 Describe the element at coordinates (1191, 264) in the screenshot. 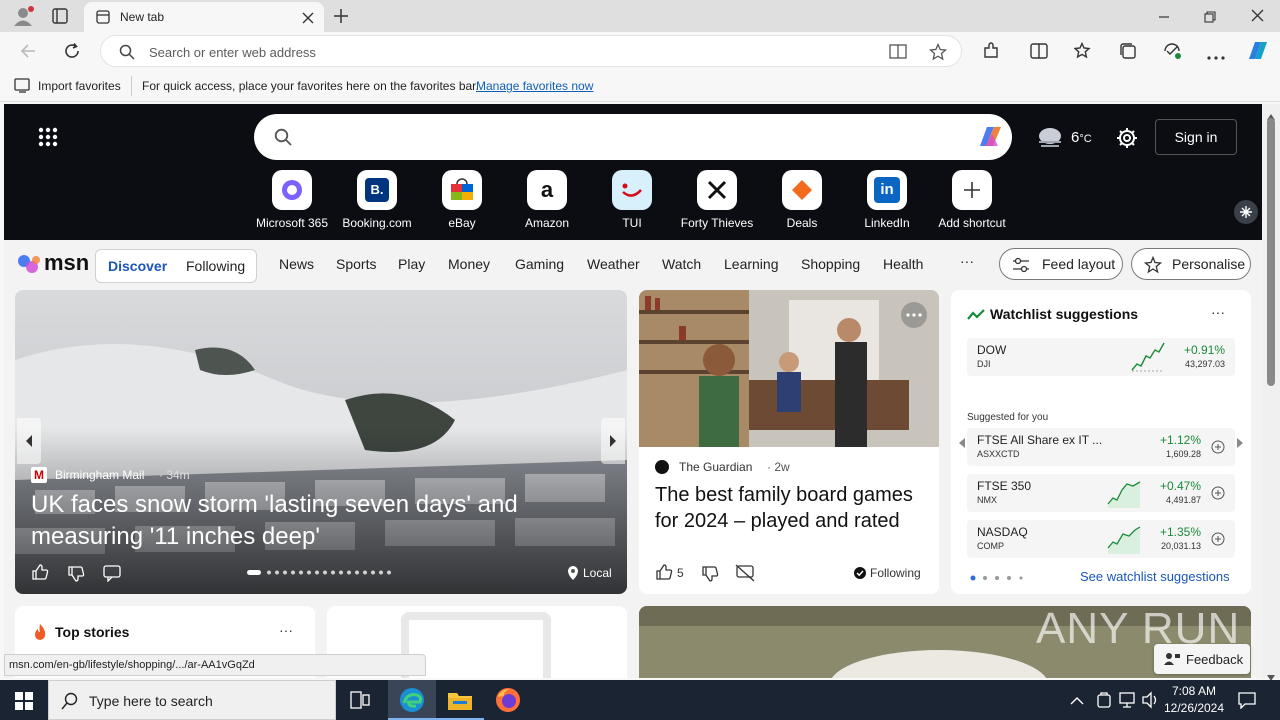

I see `personalise-button: Personalise` at that location.